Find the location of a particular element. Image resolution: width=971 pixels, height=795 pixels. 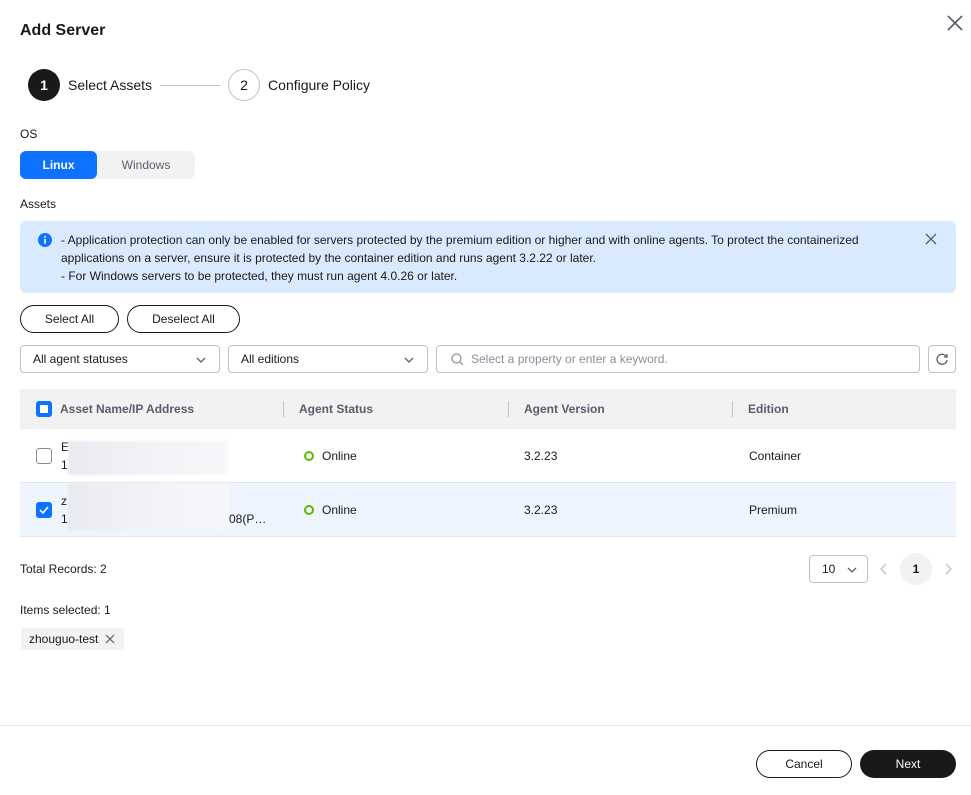

footer-divider is located at coordinates (485, 725).